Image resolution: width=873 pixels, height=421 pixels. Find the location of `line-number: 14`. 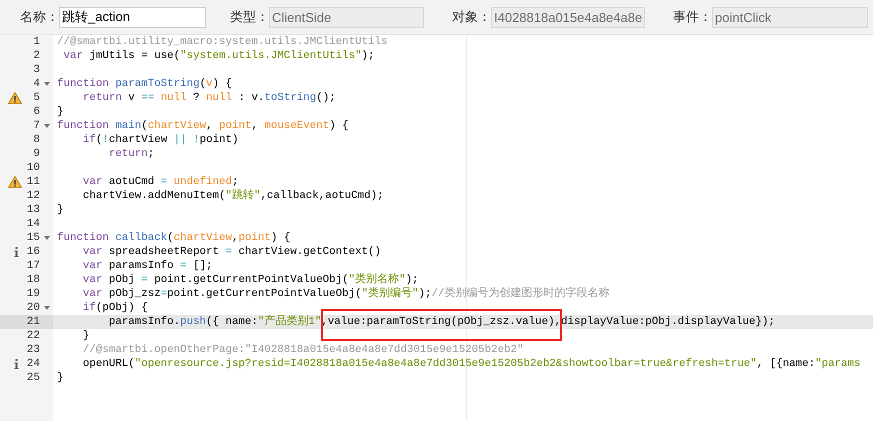

line-number: 14 is located at coordinates (33, 224).